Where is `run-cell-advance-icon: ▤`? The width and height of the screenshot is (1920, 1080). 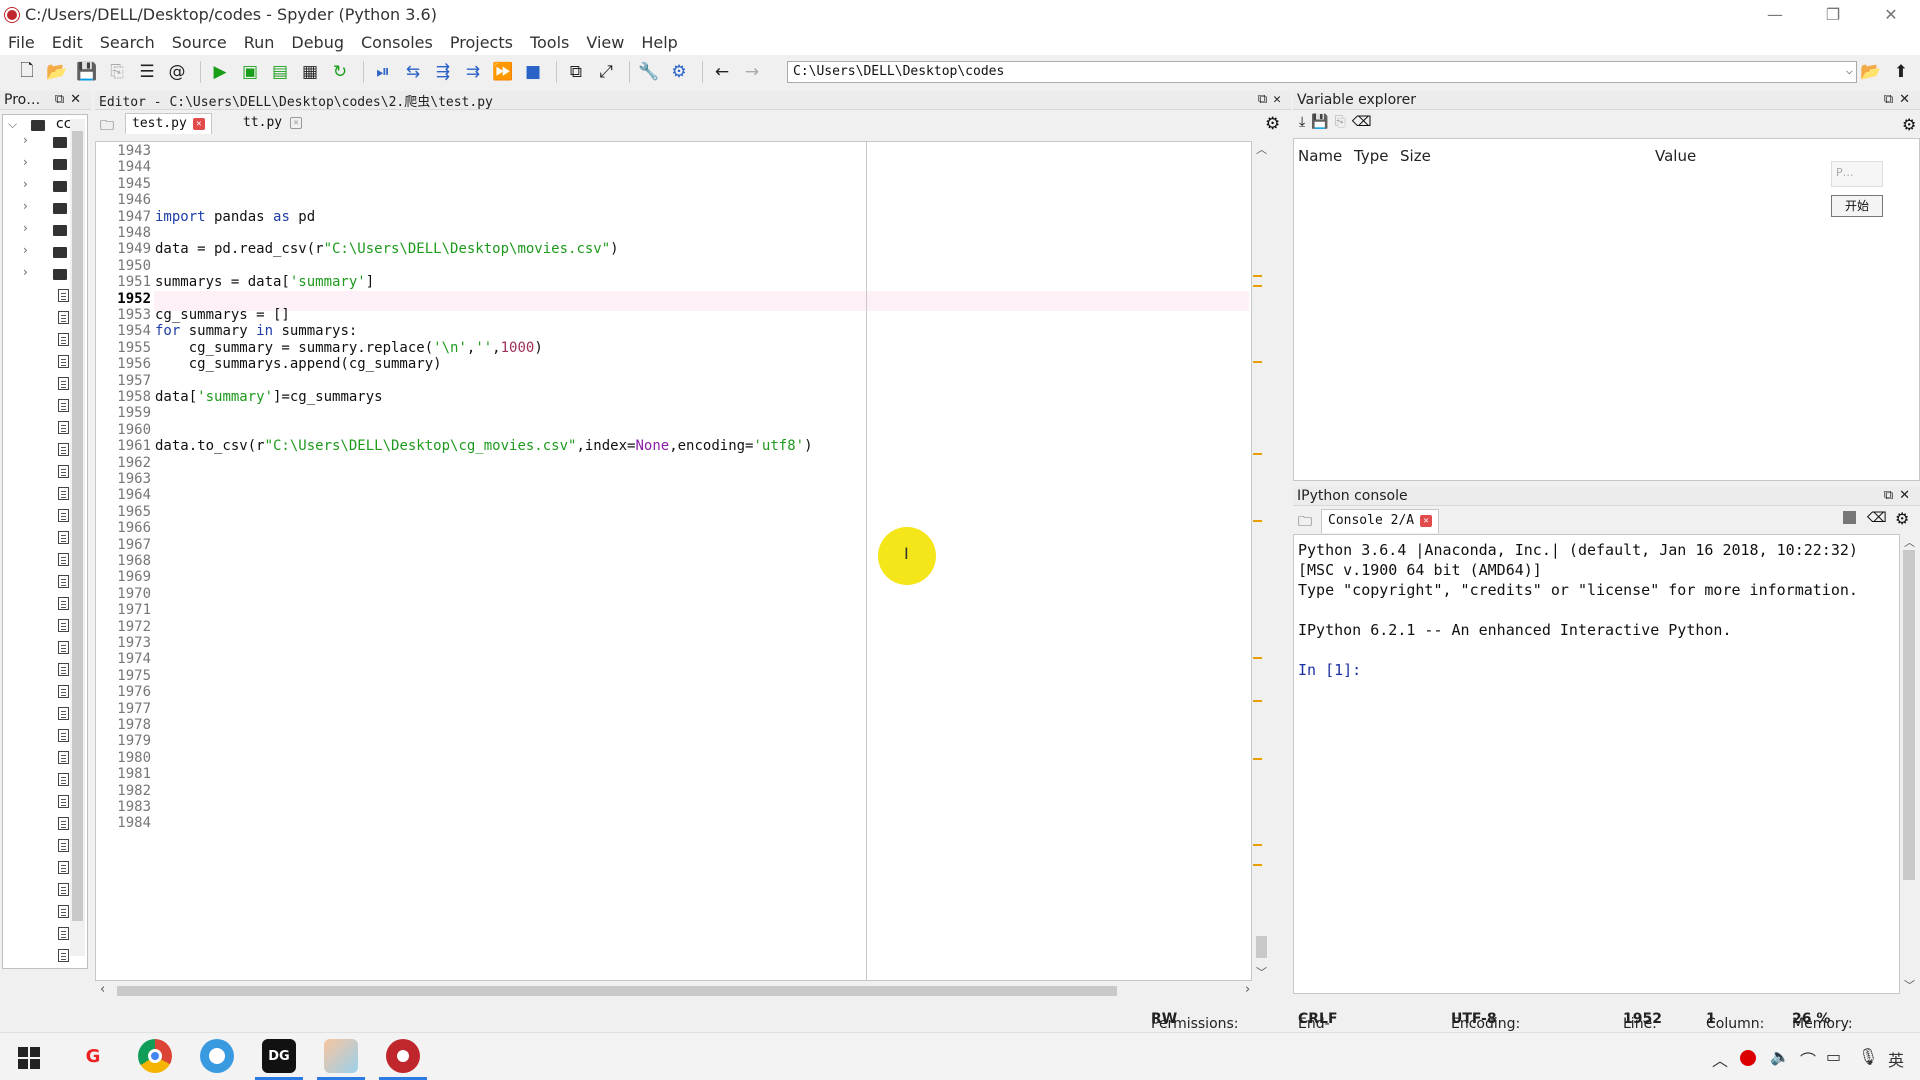 run-cell-advance-icon: ▤ is located at coordinates (280, 72).